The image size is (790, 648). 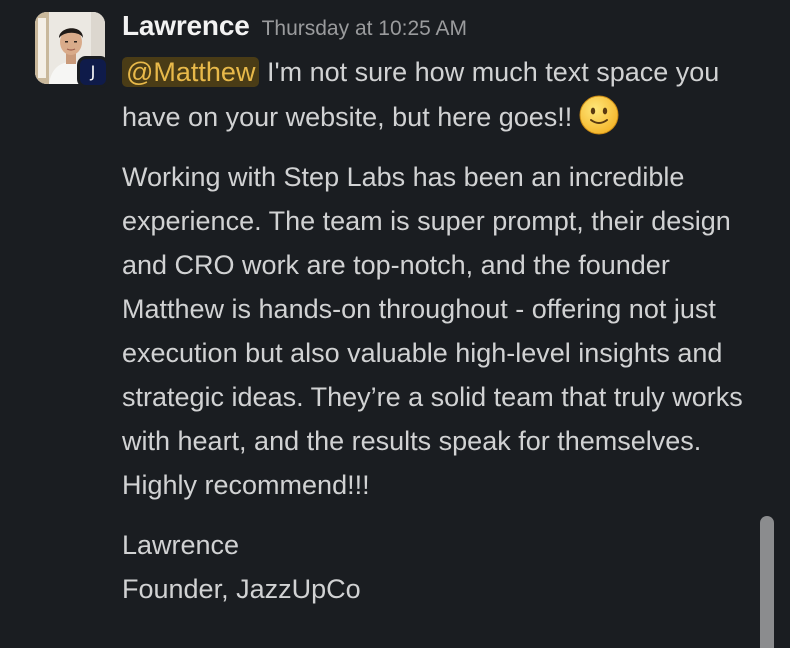 What do you see at coordinates (181, 545) in the screenshot?
I see `signature-name: Lawrence` at bounding box center [181, 545].